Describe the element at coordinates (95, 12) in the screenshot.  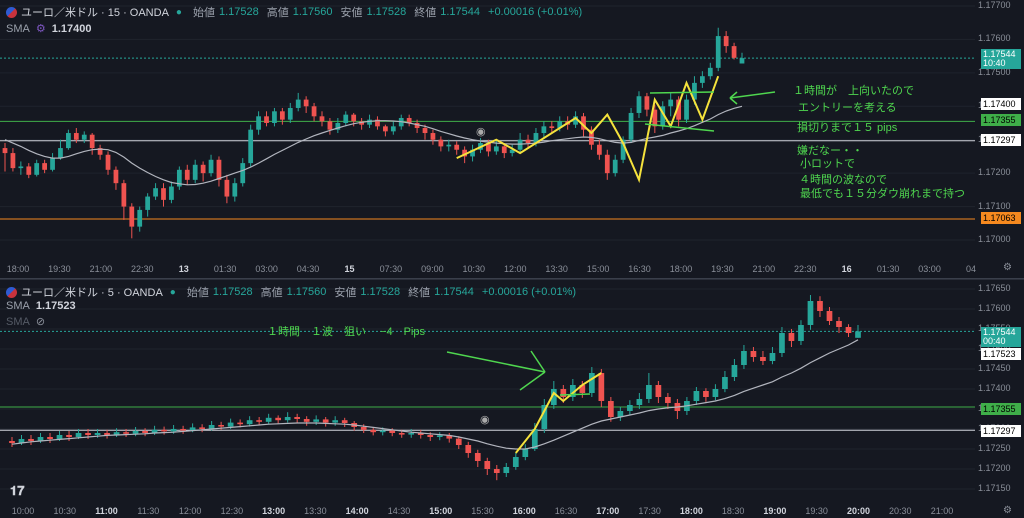
I see `top-symbol: ユーロ／米ドル · 15 · OANDA` at that location.